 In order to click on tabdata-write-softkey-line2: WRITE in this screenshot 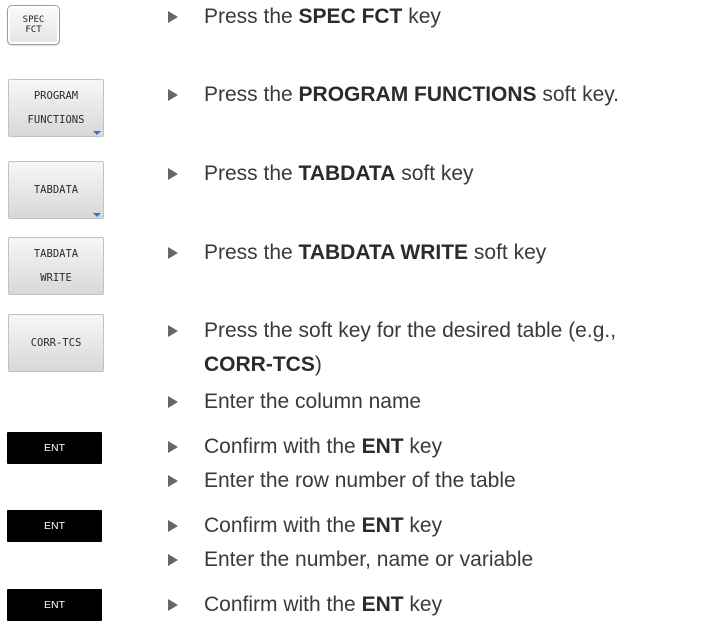, I will do `click(56, 278)`.